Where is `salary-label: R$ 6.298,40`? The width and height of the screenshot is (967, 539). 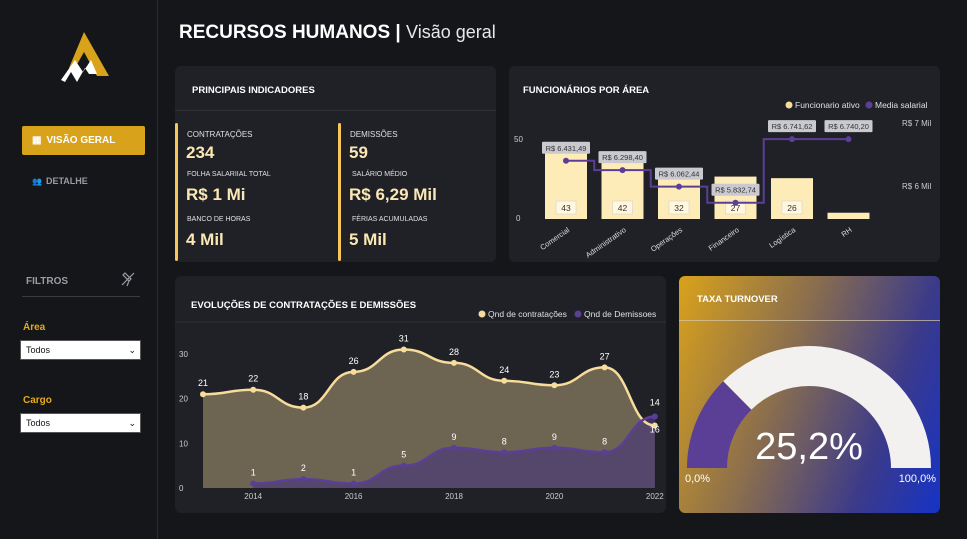
salary-label: R$ 6.298,40 is located at coordinates (622, 157).